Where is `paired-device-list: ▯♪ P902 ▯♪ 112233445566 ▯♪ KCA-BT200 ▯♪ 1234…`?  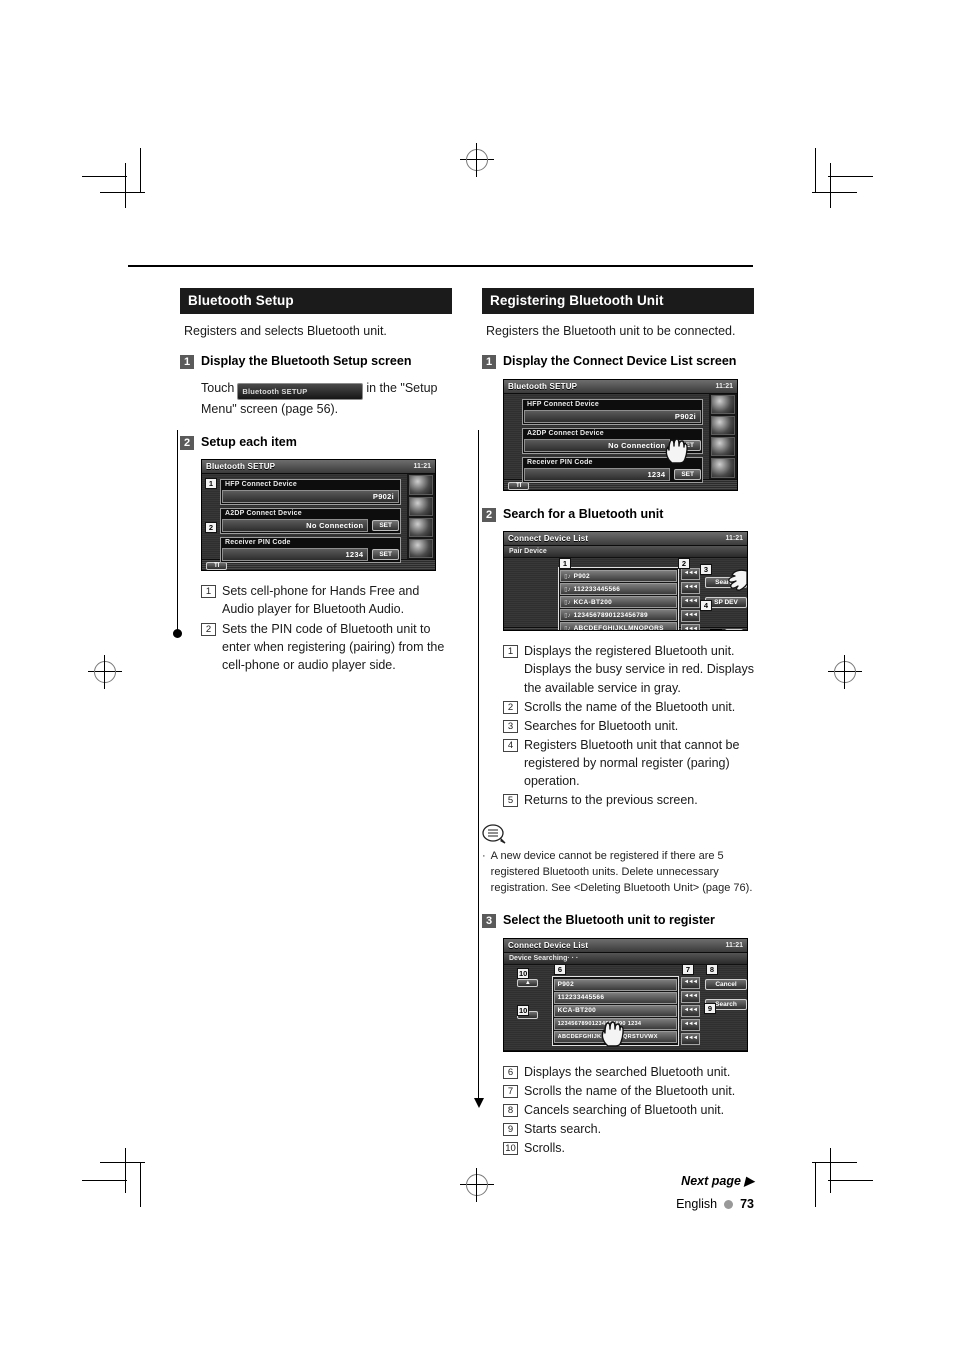
paired-device-list: ▯♪ P902 ▯♪ 112233445566 ▯♪ KCA-BT200 ▯♪ 1234… is located at coordinates (618, 599).